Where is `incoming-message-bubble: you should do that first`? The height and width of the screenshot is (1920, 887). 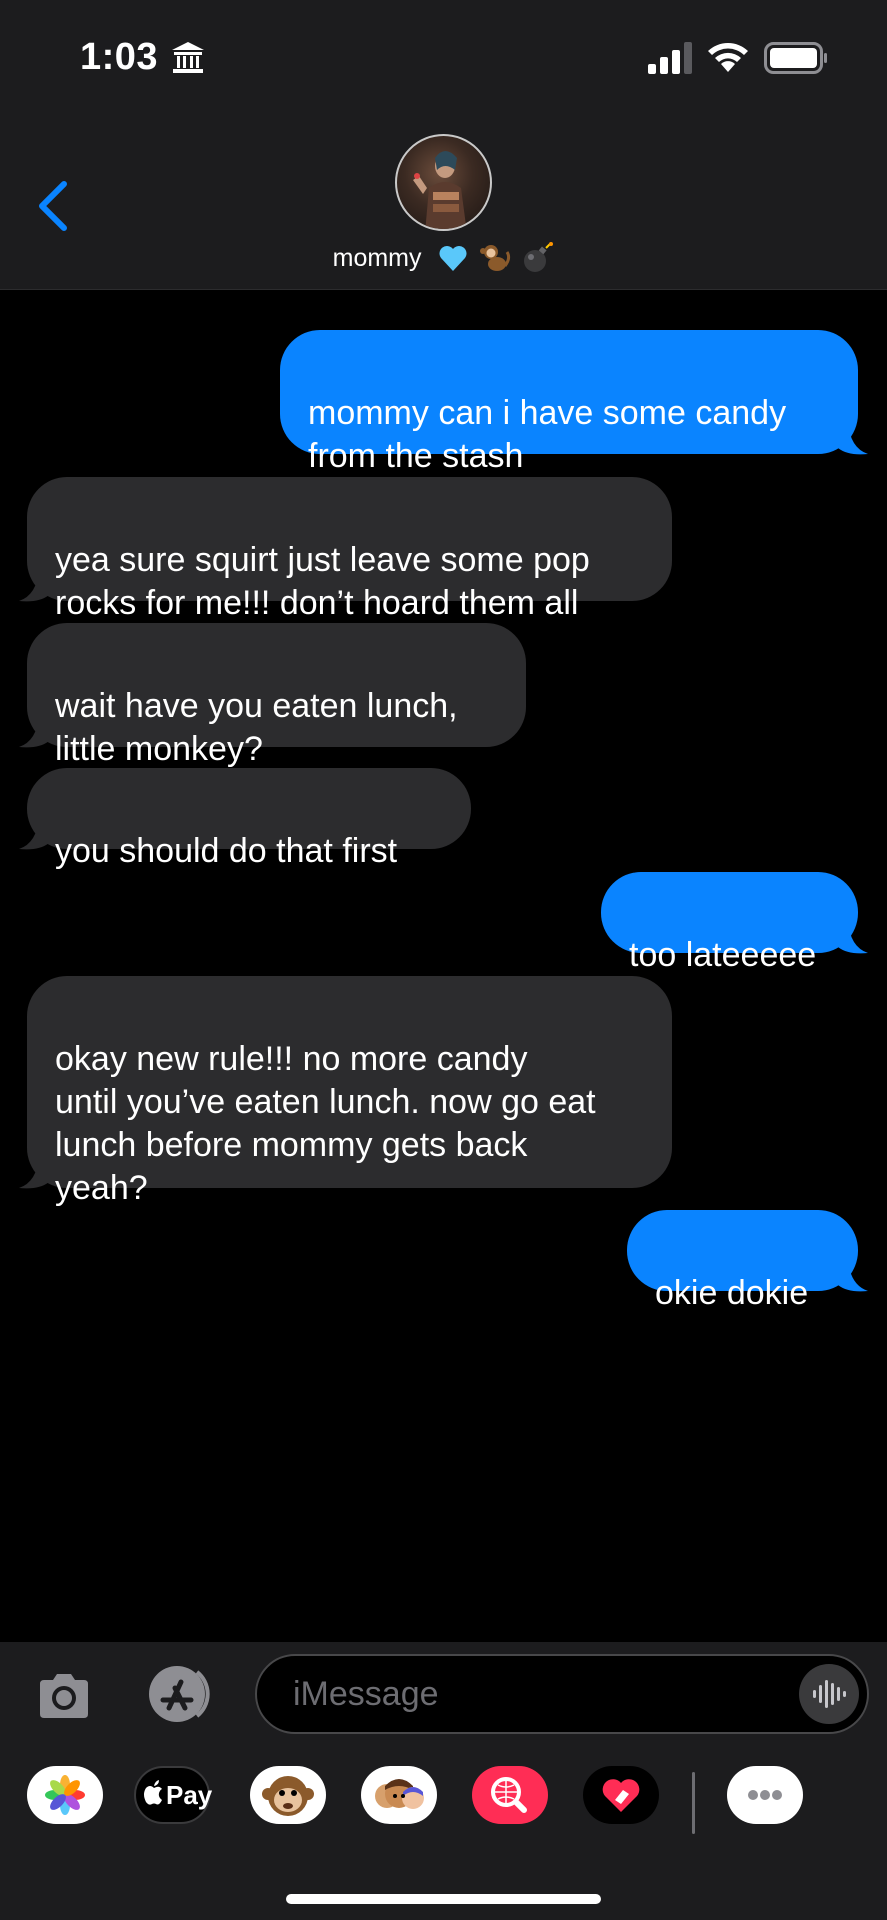
incoming-message-bubble: you should do that first is located at coordinates (249, 819).